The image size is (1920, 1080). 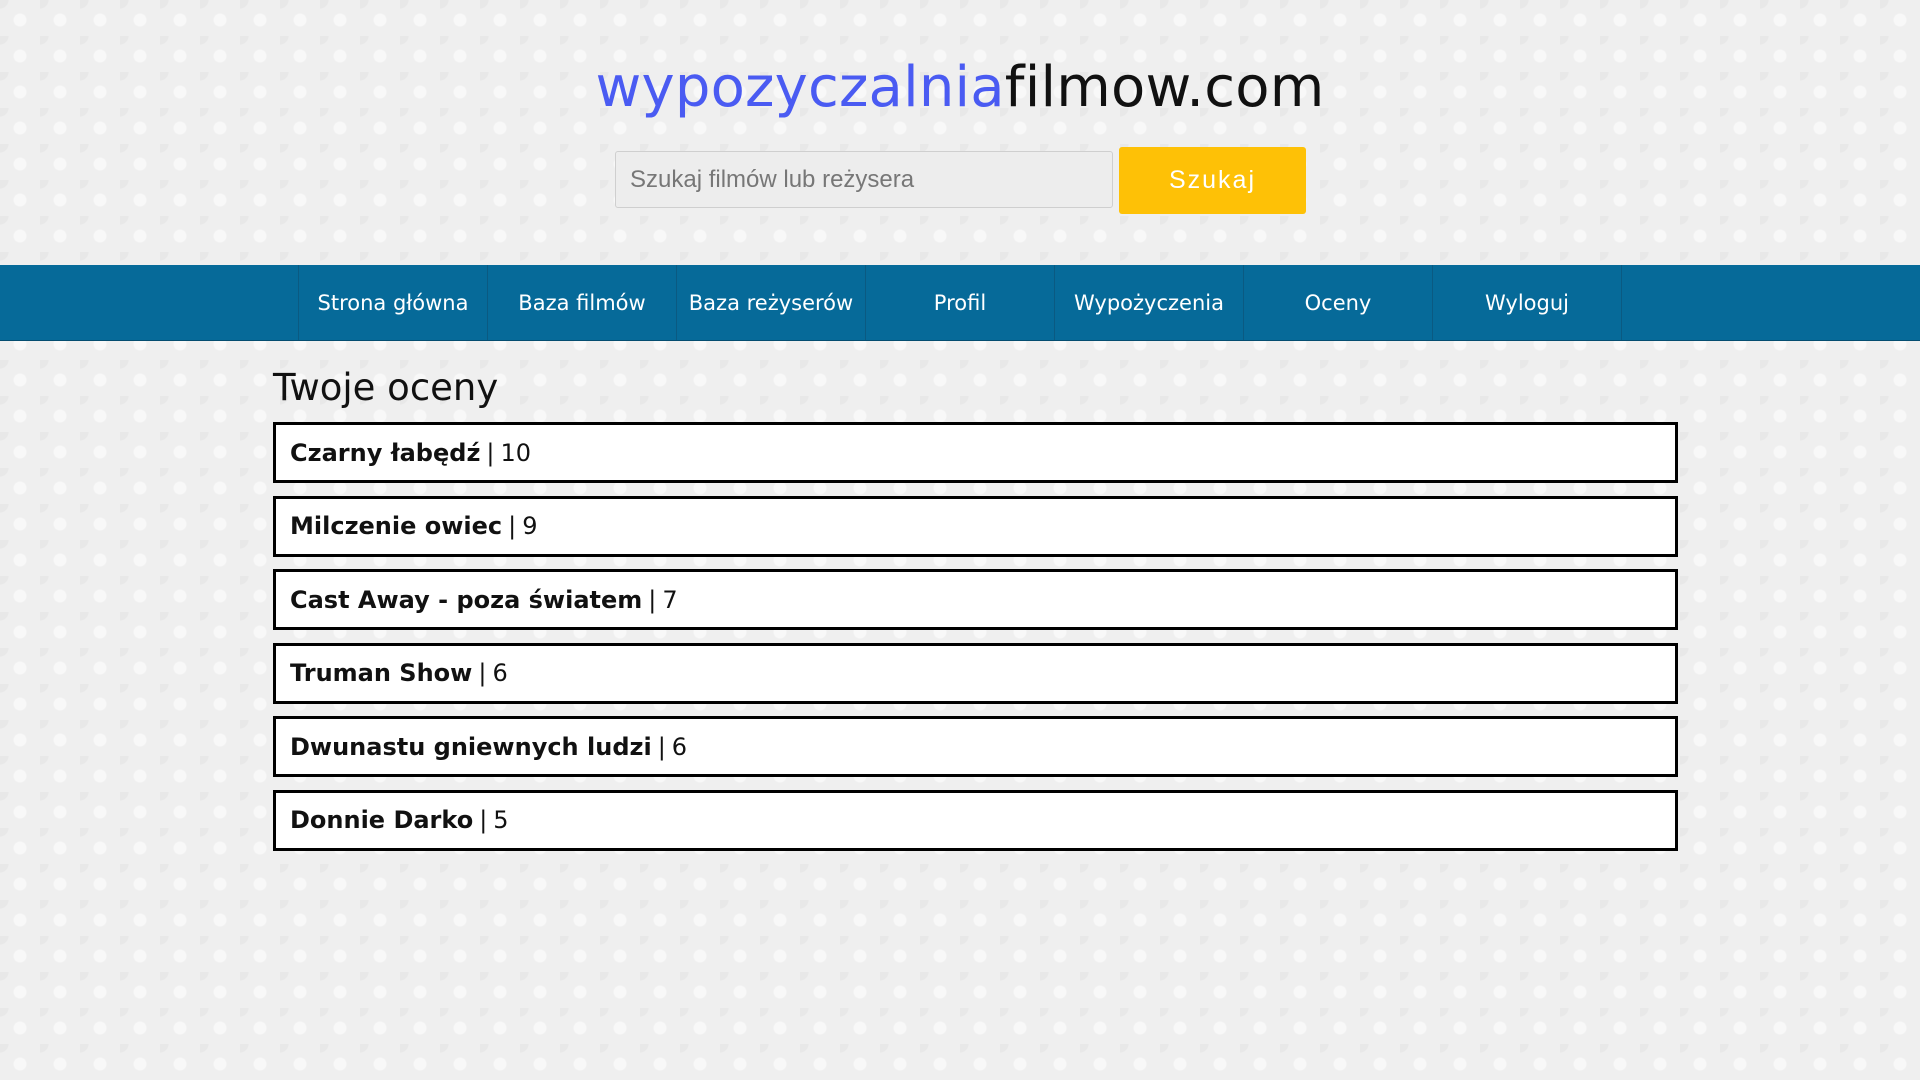 What do you see at coordinates (382, 820) in the screenshot?
I see `rating-movie-title: Donnie Darko` at bounding box center [382, 820].